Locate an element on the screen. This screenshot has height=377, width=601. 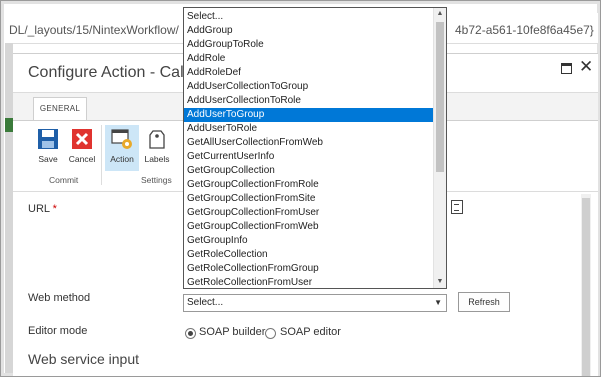
cancel-button: Cancel is located at coordinates (82, 148).